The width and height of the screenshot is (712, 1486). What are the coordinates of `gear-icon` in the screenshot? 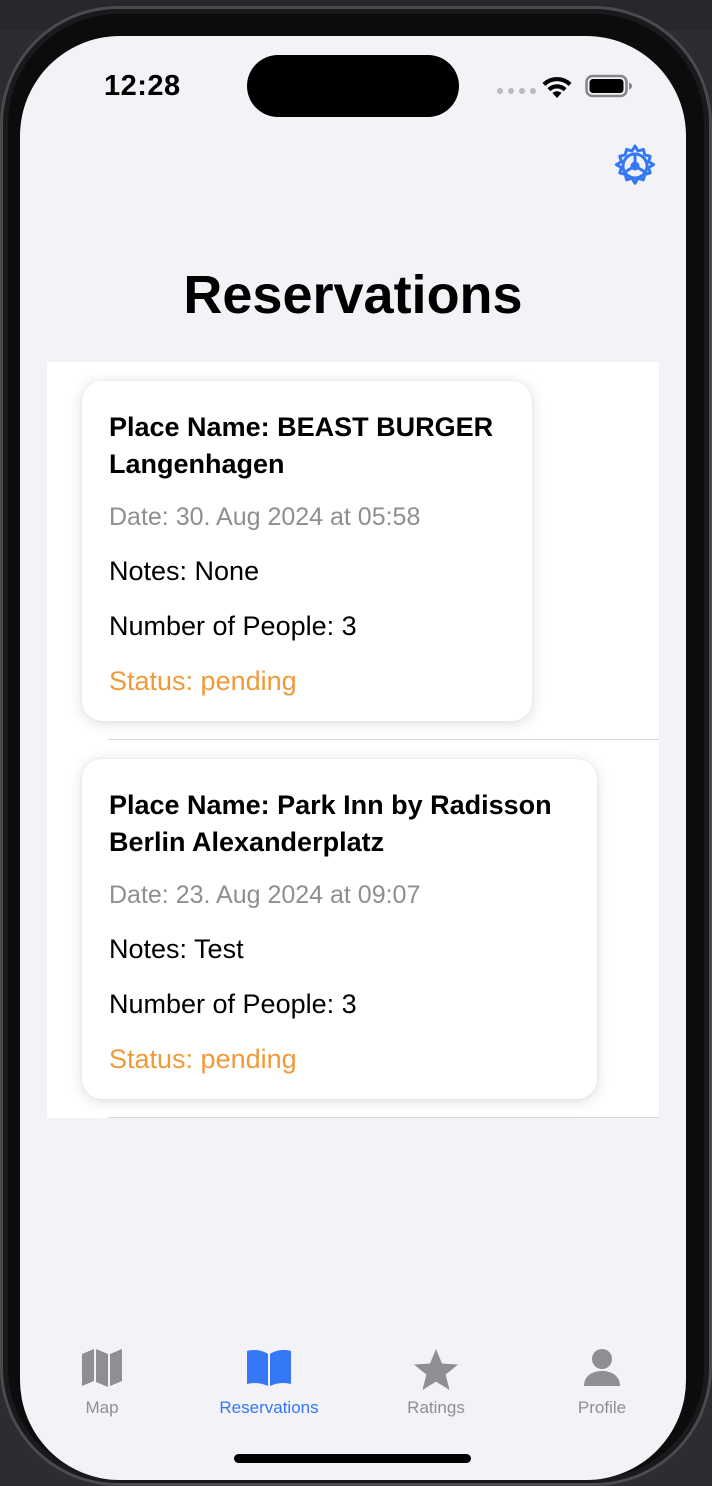 It's located at (635, 166).